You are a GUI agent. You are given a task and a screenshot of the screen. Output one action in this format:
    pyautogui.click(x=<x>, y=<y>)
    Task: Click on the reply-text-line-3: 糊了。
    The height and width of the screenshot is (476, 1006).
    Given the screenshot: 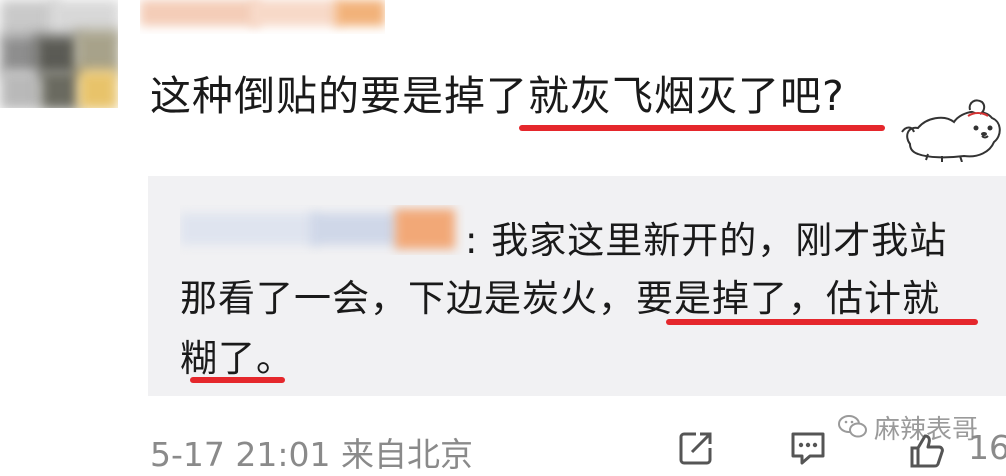 What is the action you would take?
    pyautogui.click(x=237, y=358)
    